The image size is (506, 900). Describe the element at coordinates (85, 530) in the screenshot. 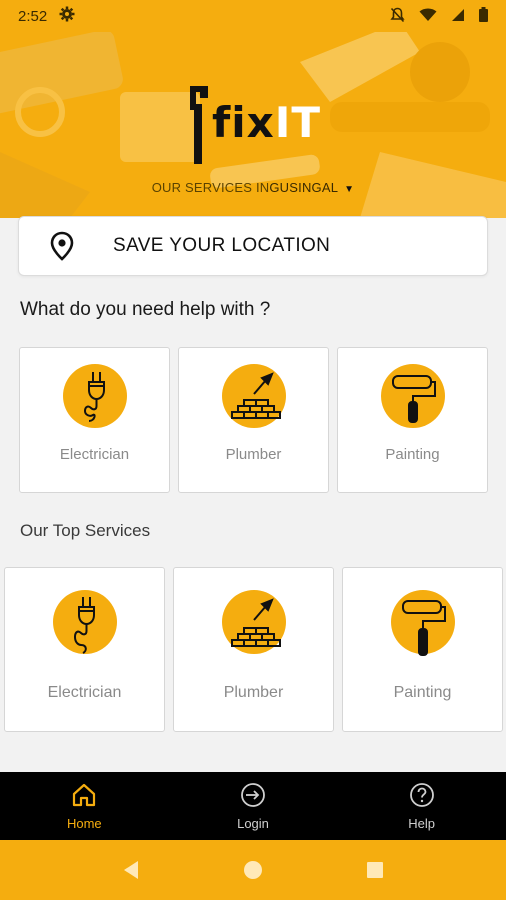

I see `top-services-title: Our Top Services` at that location.